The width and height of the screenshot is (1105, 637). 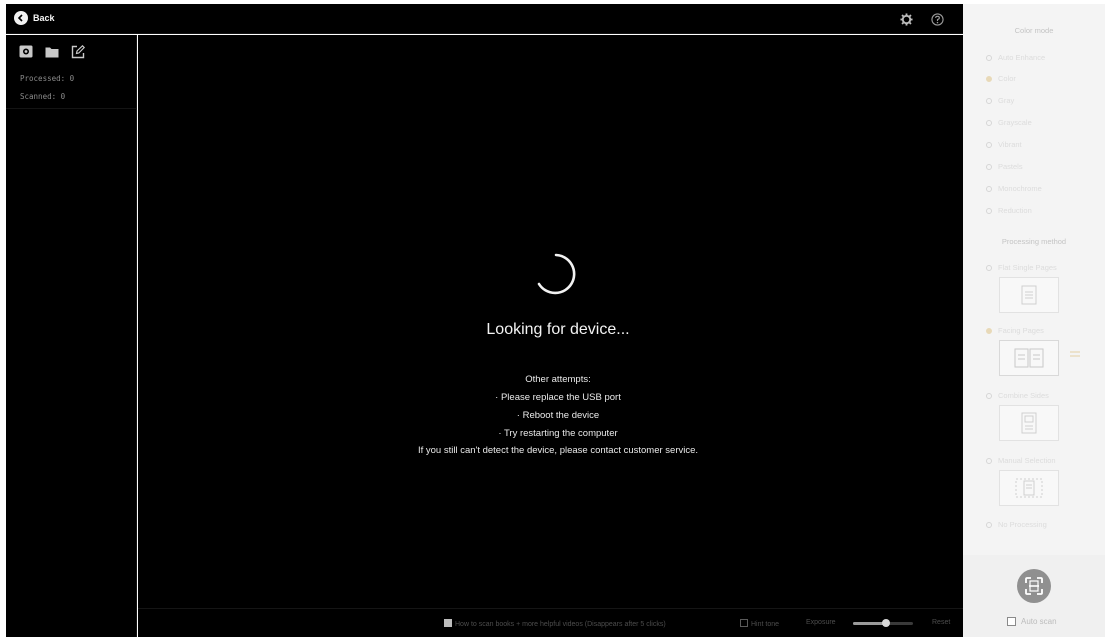 What do you see at coordinates (906, 19) in the screenshot?
I see `gear-icon` at bounding box center [906, 19].